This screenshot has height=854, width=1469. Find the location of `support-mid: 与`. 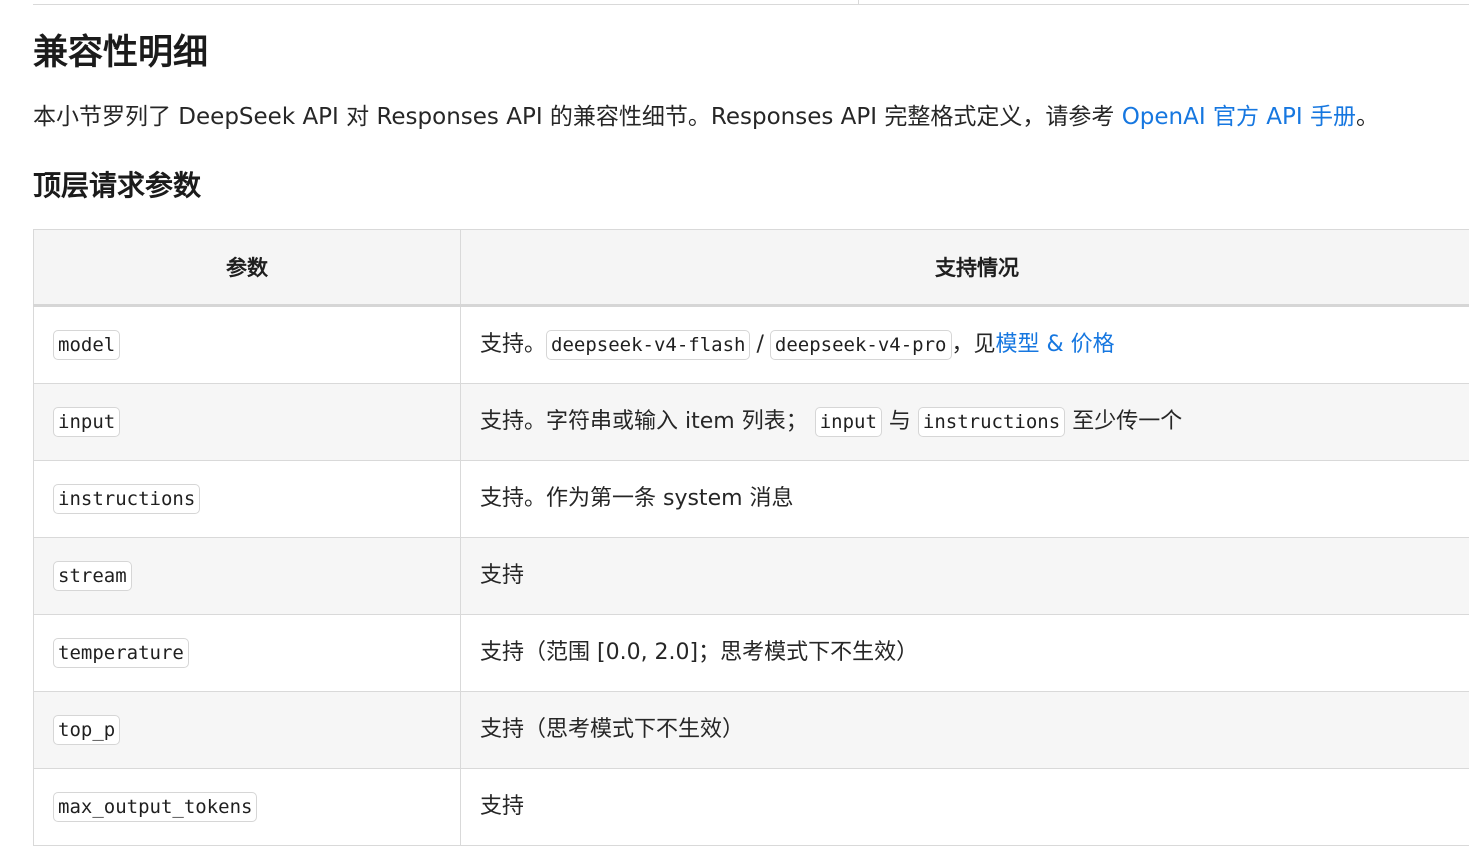

support-mid: 与 is located at coordinates (899, 421).